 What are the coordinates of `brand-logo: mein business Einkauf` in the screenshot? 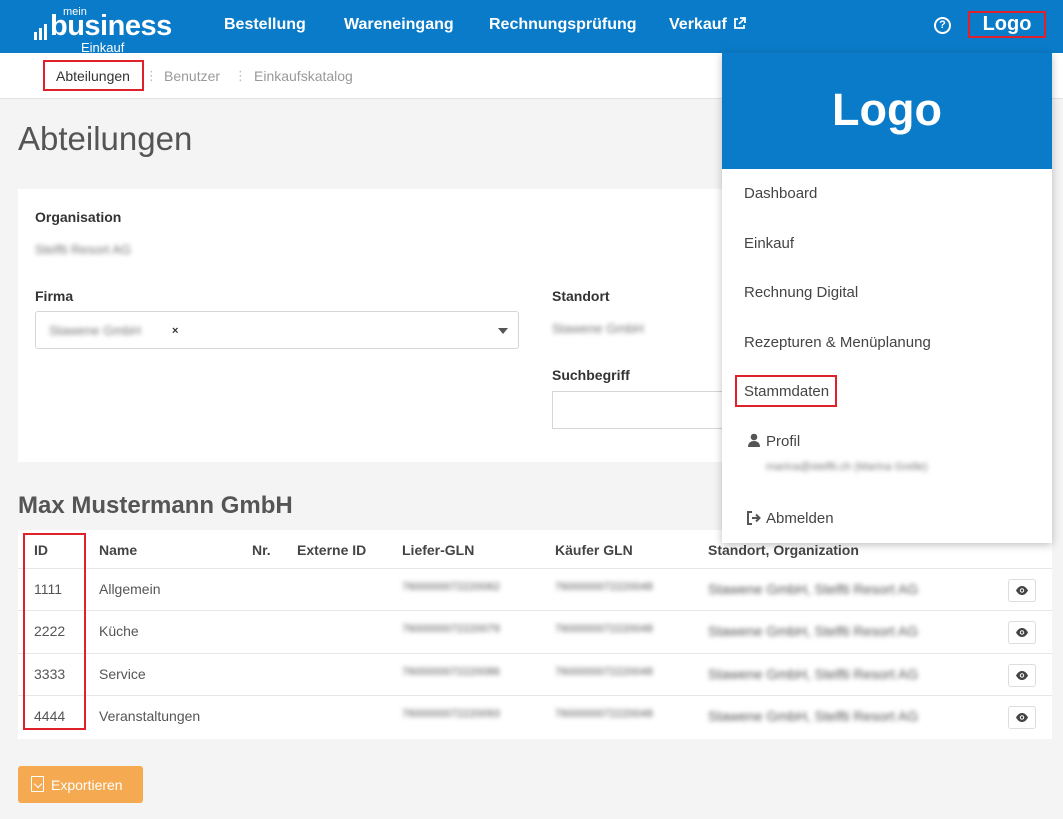 It's located at (104, 32).